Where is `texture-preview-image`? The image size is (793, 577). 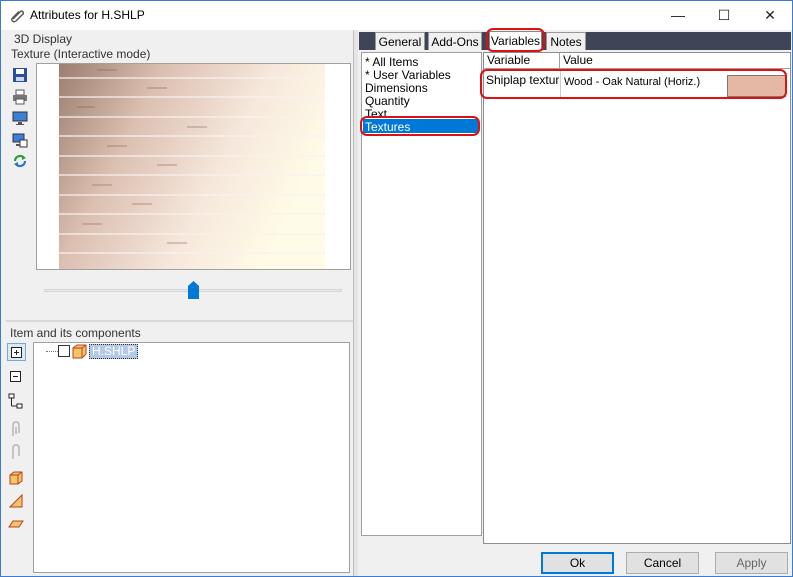 texture-preview-image is located at coordinates (193, 166).